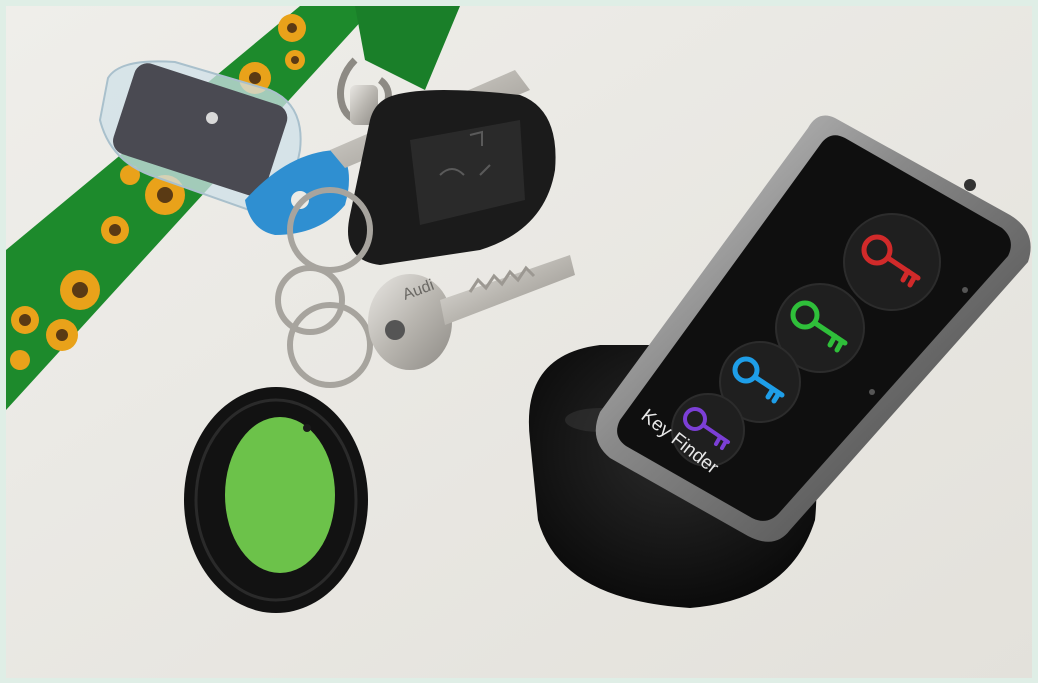 This screenshot has width=1038, height=683. Describe the element at coordinates (276, 500) in the screenshot. I see `green-tracker-tag` at that location.